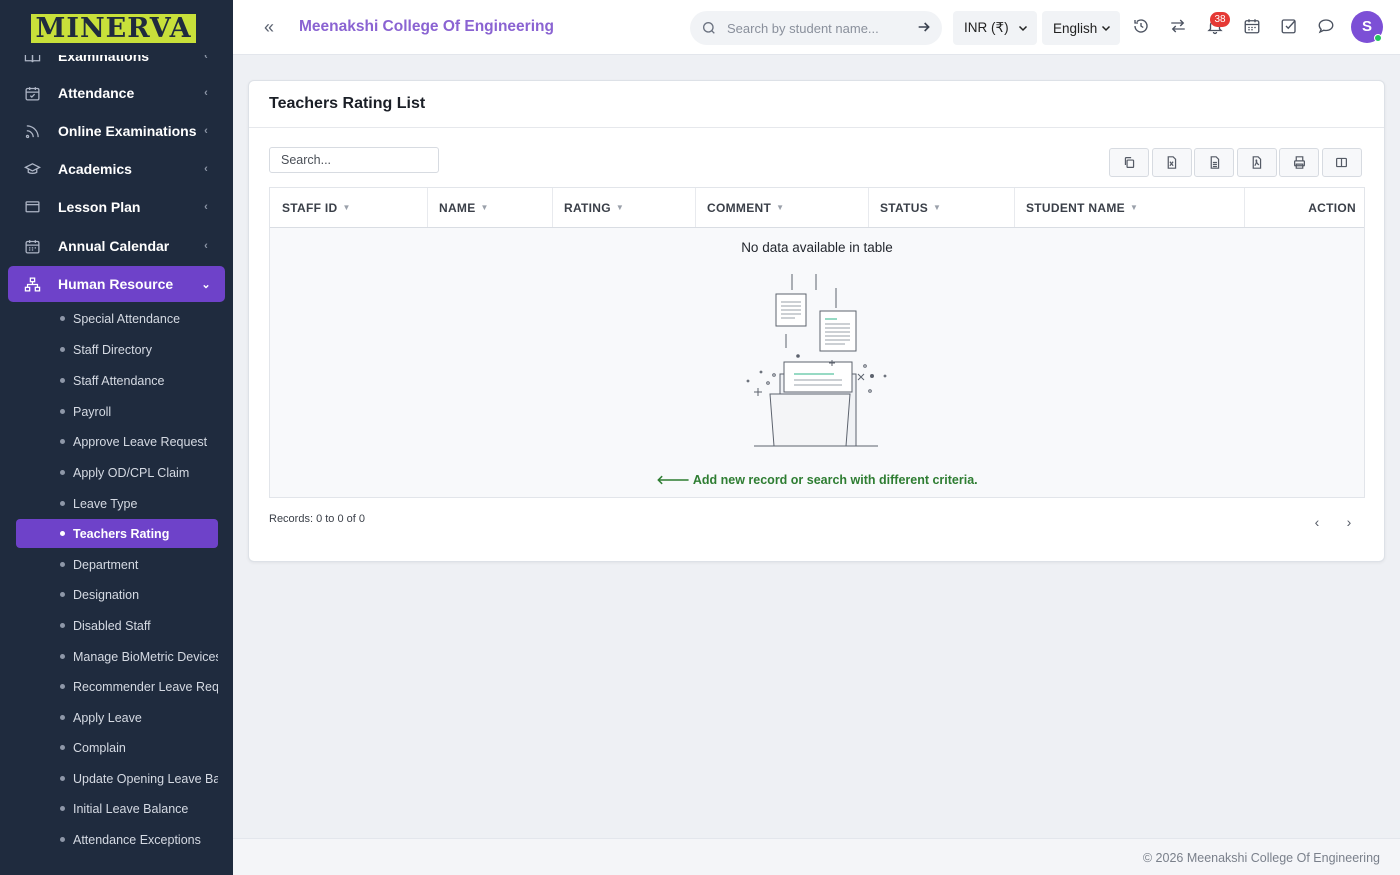 Image resolution: width=1400 pixels, height=875 pixels. I want to click on column-header-status: STATUS ▼, so click(942, 207).